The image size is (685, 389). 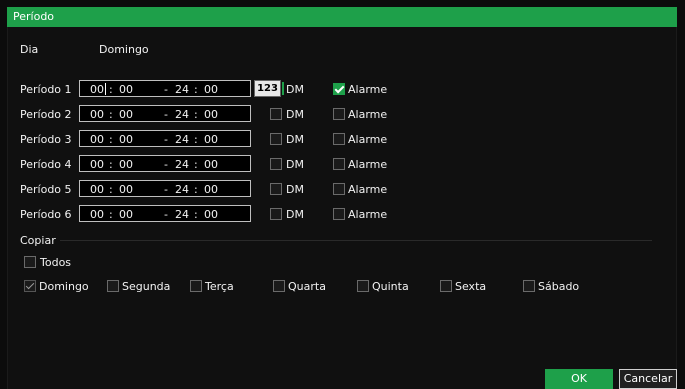 I want to click on input-mode-badge: 123, so click(x=269, y=88).